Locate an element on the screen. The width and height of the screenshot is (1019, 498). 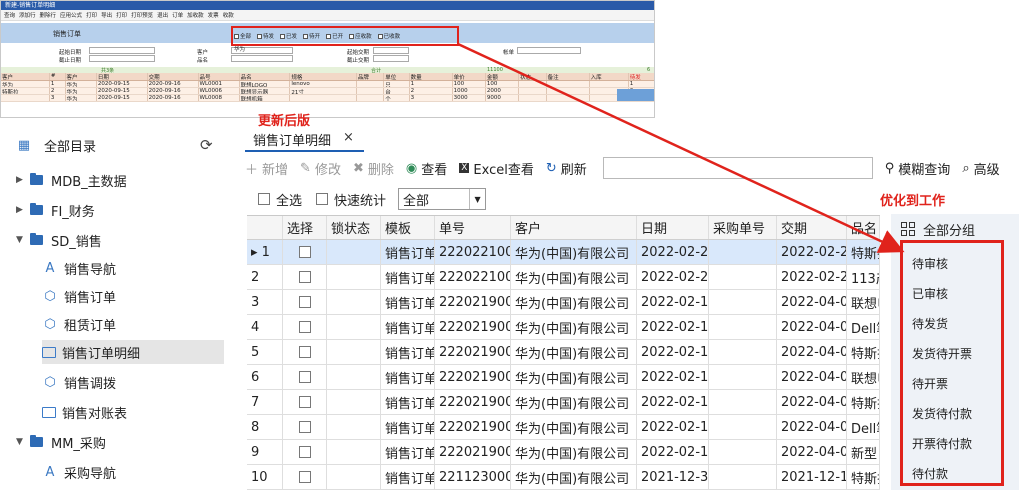
tree-item: 销售订单明细 is located at coordinates (133, 352).